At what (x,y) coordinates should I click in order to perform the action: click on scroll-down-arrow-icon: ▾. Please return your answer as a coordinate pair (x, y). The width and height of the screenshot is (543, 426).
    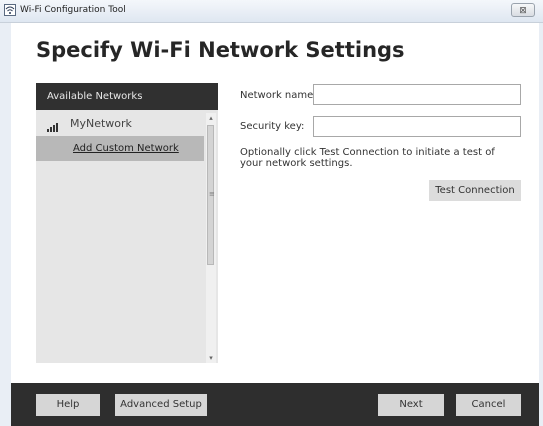
    Looking at the image, I should click on (211, 358).